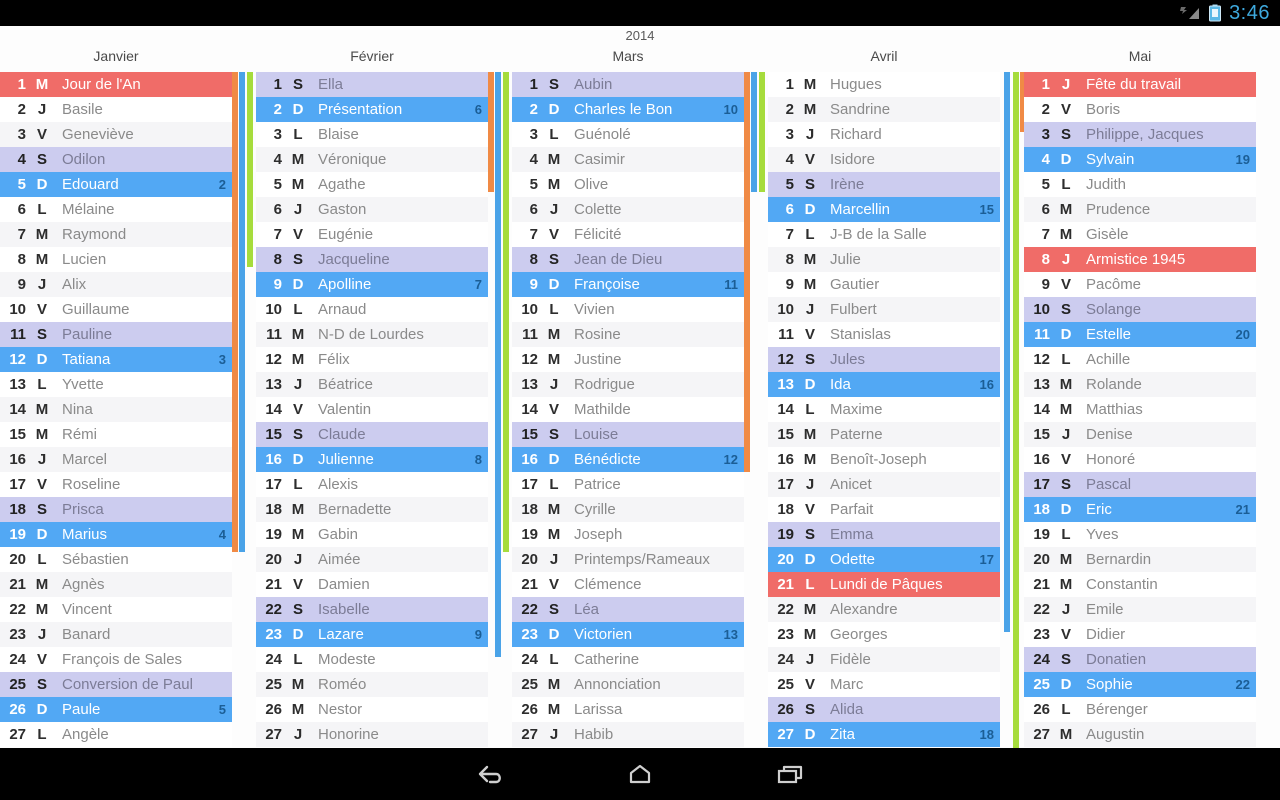 This screenshot has height=800, width=1280. What do you see at coordinates (628, 134) in the screenshot?
I see `day-row: 3 L Guénolé` at bounding box center [628, 134].